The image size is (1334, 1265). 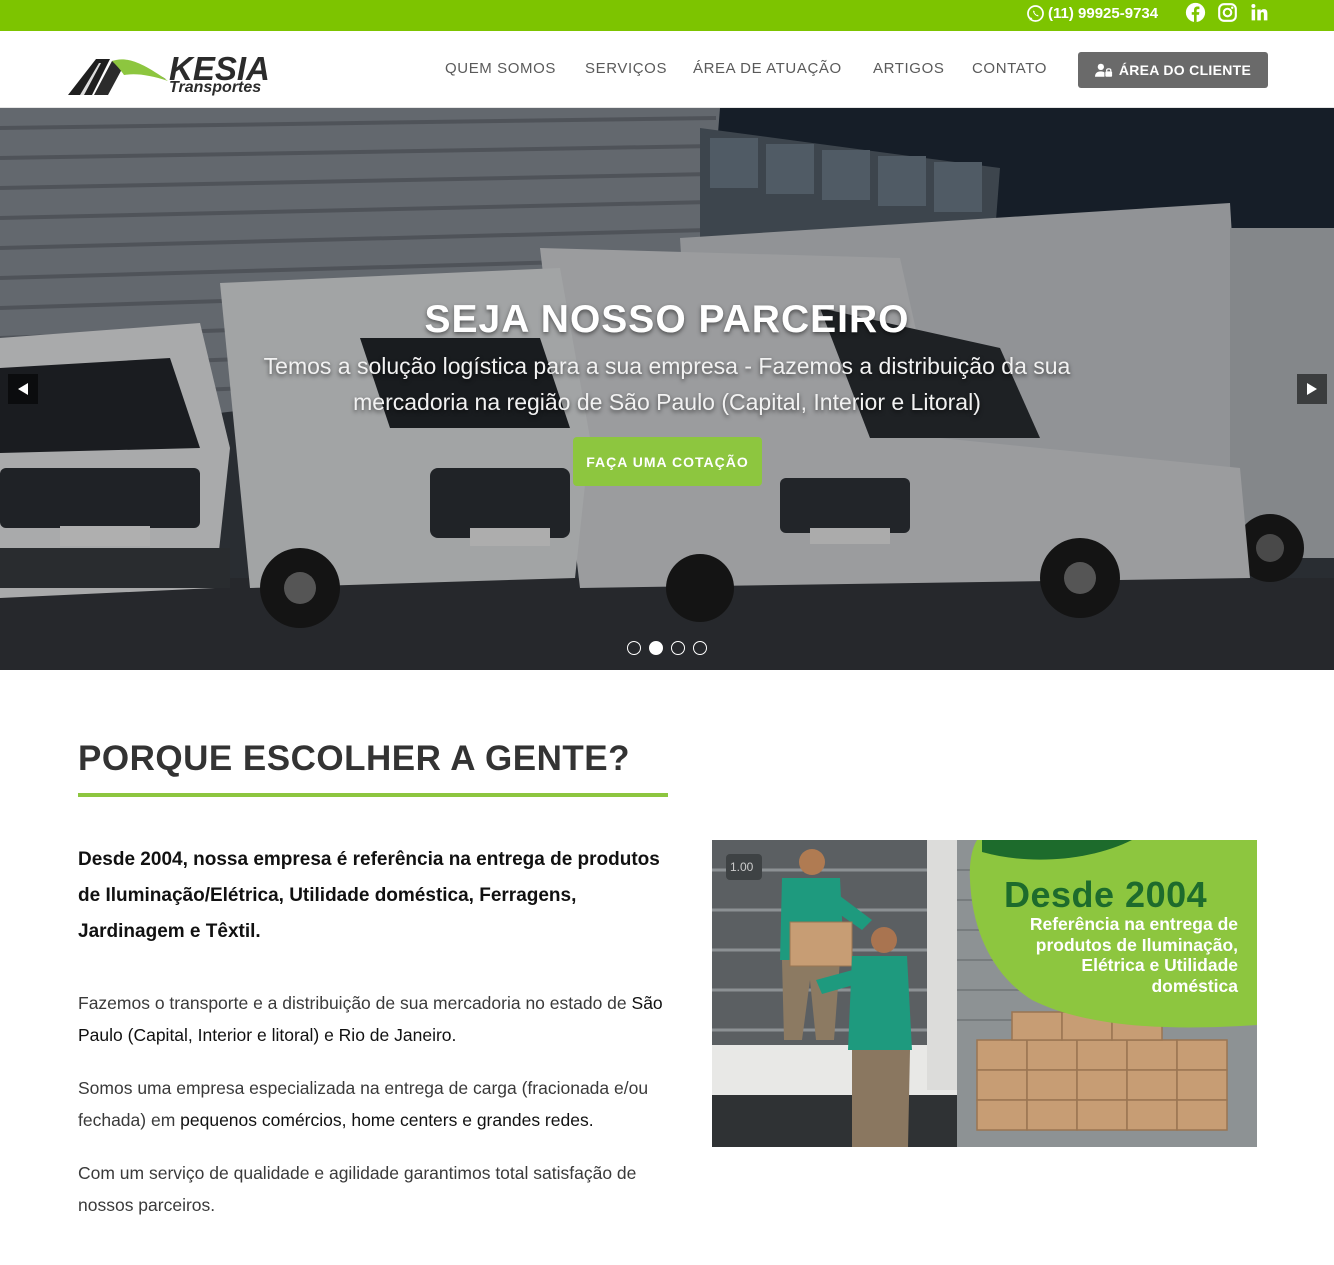 What do you see at coordinates (667, 461) in the screenshot?
I see `quote-button: FAÇA UMA COTAÇÃO` at bounding box center [667, 461].